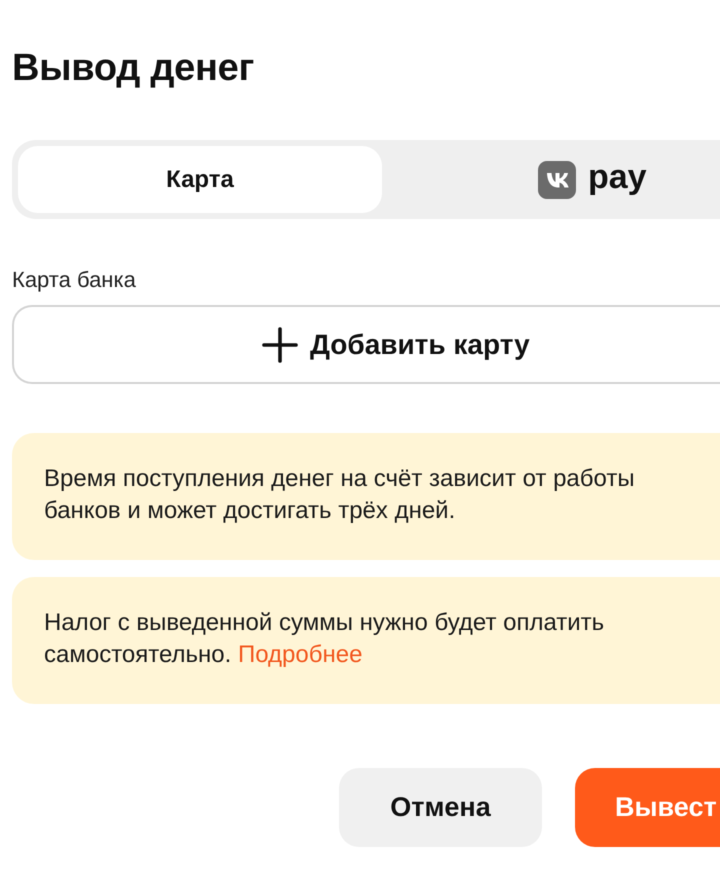 This screenshot has height=885, width=720. Describe the element at coordinates (440, 807) in the screenshot. I see `cancel-button: Отмена` at that location.